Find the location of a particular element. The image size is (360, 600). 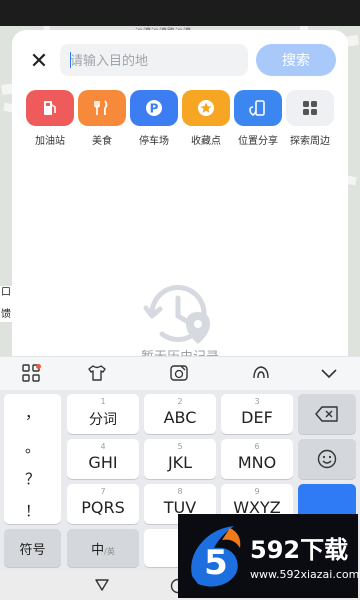

category-favorites: 收藏点 is located at coordinates (206, 118).